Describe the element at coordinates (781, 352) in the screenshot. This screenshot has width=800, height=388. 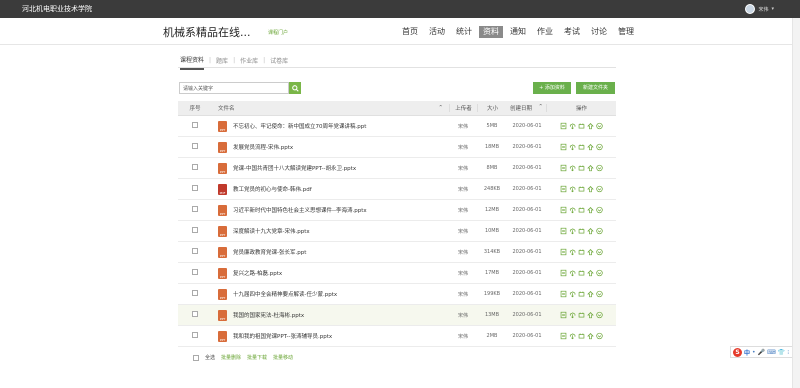
I see `skin-icon: 👕` at that location.